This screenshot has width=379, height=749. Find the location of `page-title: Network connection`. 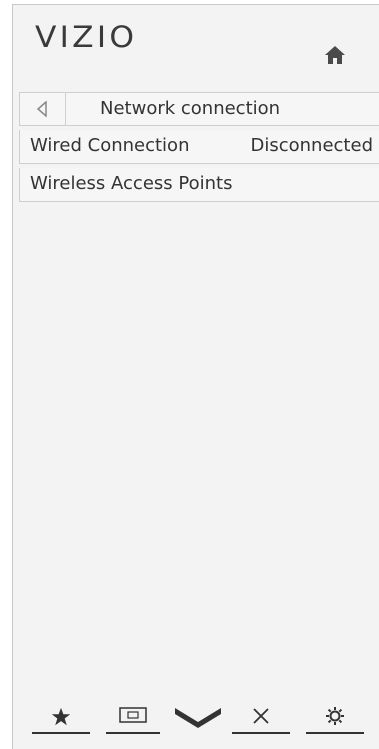

page-title: Network connection is located at coordinates (190, 108).